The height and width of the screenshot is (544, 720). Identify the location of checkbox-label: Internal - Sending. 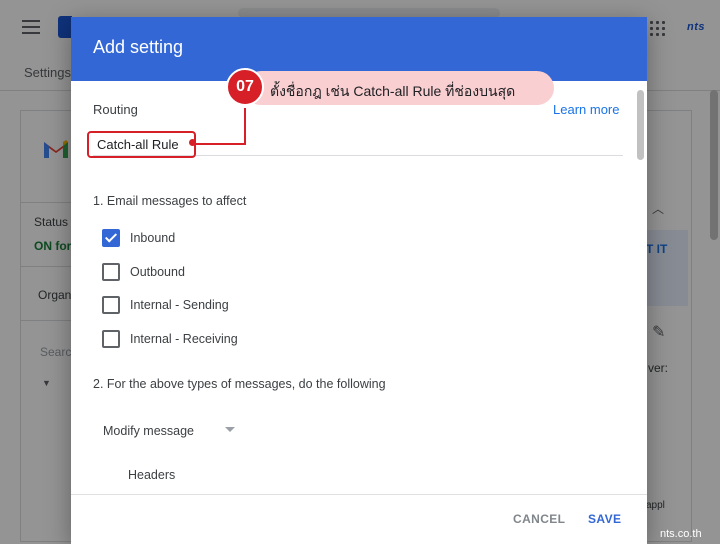
(179, 305).